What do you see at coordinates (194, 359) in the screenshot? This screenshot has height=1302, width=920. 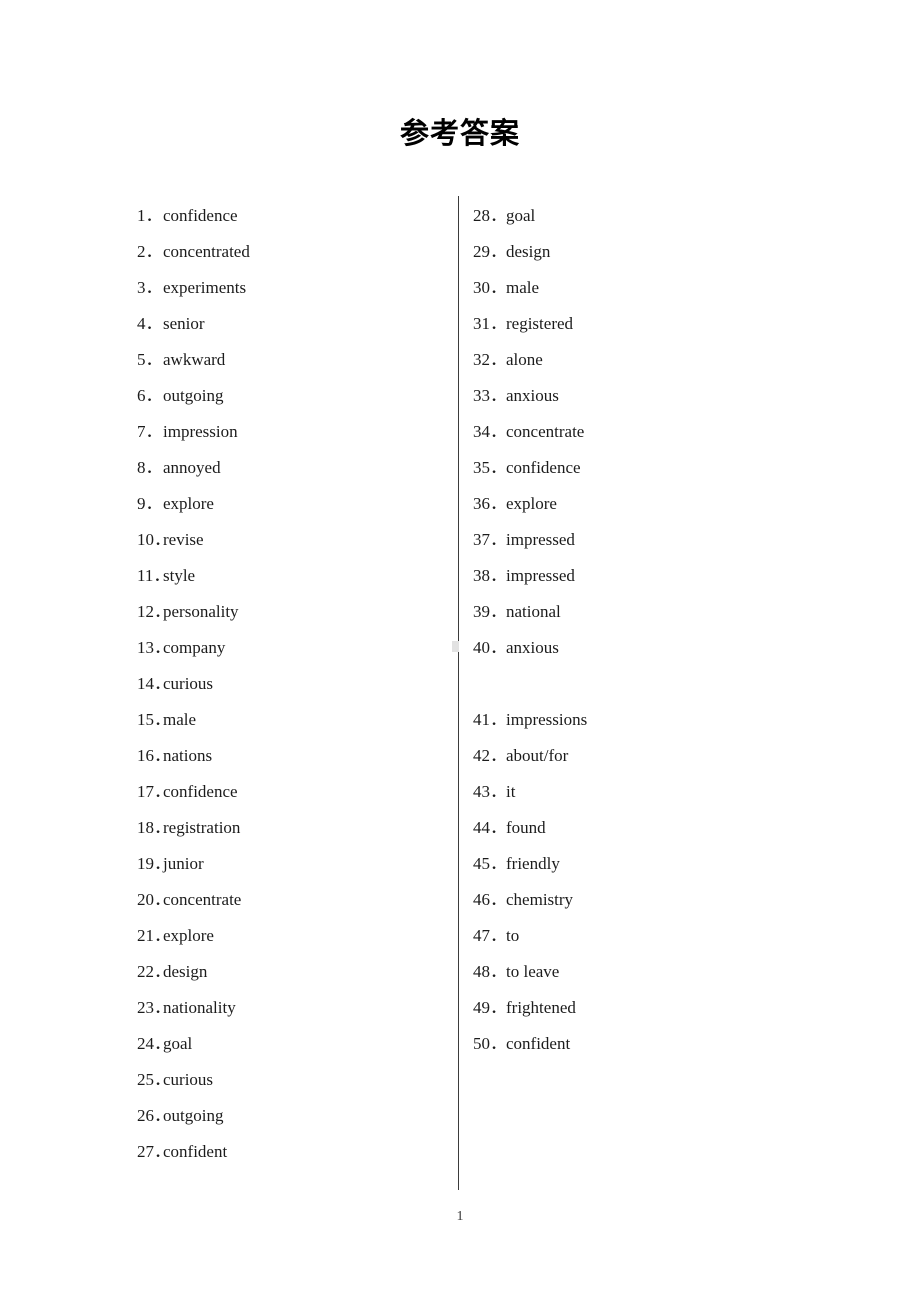 I see `answer-item-text: awkward` at bounding box center [194, 359].